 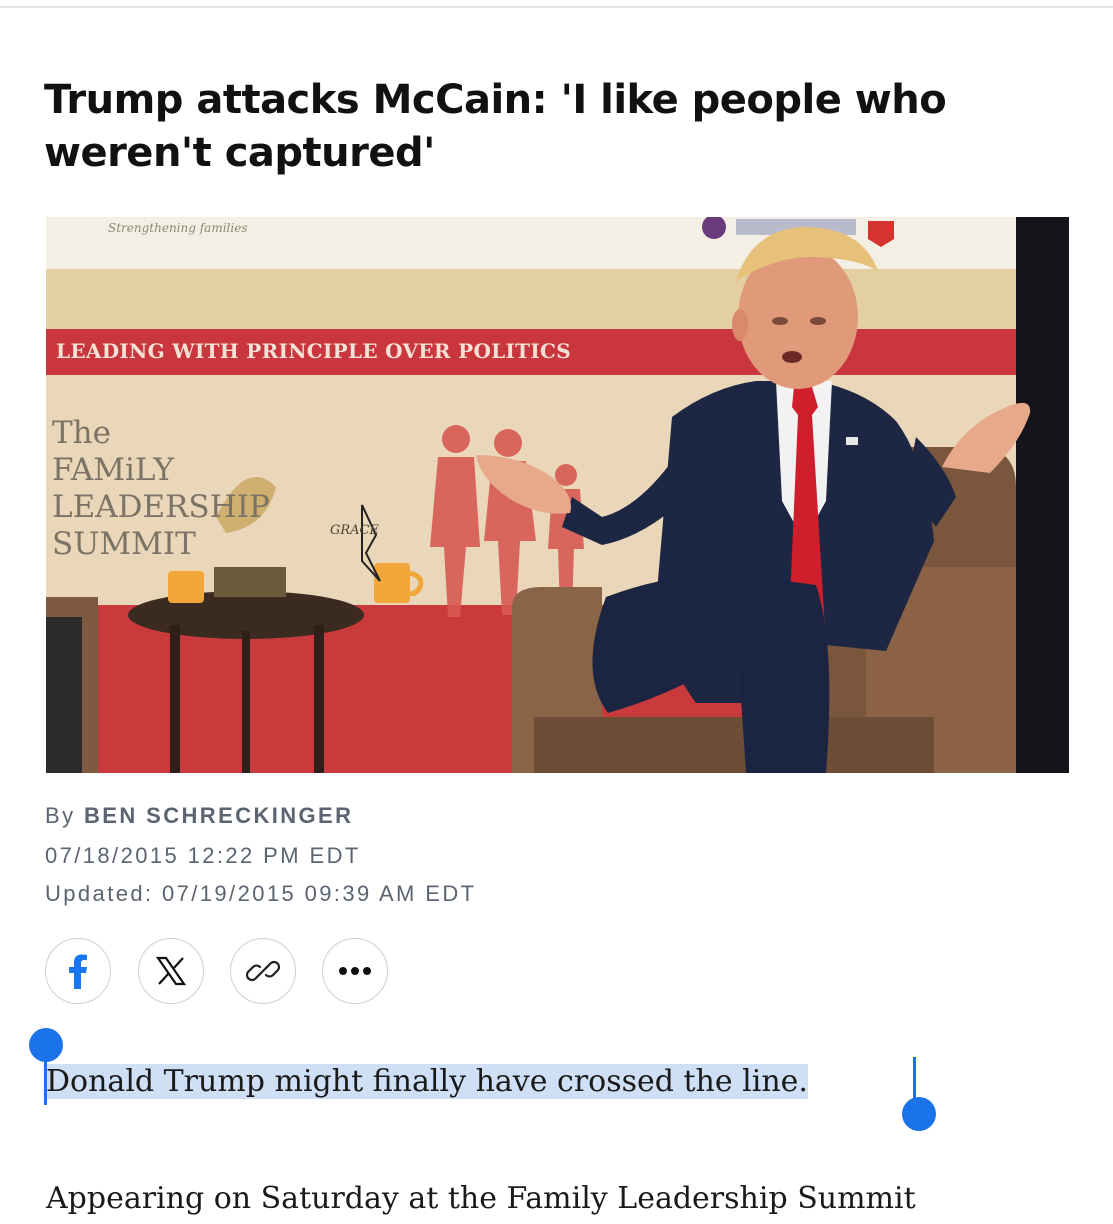 What do you see at coordinates (218, 815) in the screenshot?
I see `author-name: BEN SCHRECKINGER` at bounding box center [218, 815].